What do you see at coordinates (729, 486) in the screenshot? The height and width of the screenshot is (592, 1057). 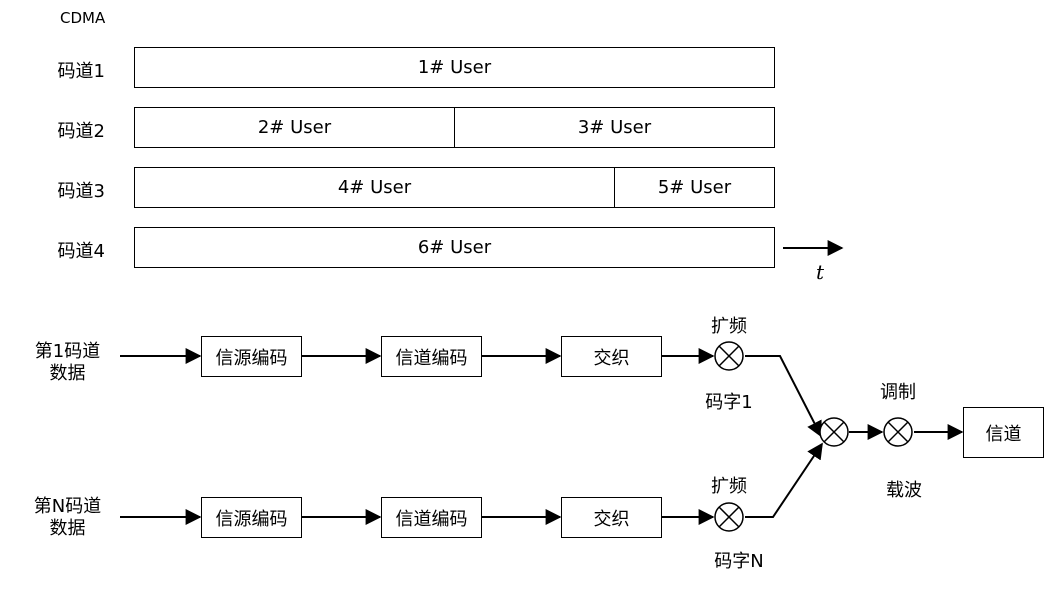 I see `rowN-spread-label: 扩频` at bounding box center [729, 486].